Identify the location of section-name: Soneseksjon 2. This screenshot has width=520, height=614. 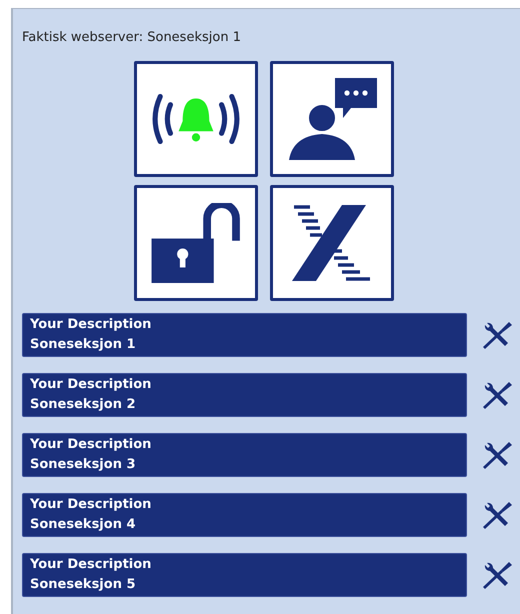
(83, 405).